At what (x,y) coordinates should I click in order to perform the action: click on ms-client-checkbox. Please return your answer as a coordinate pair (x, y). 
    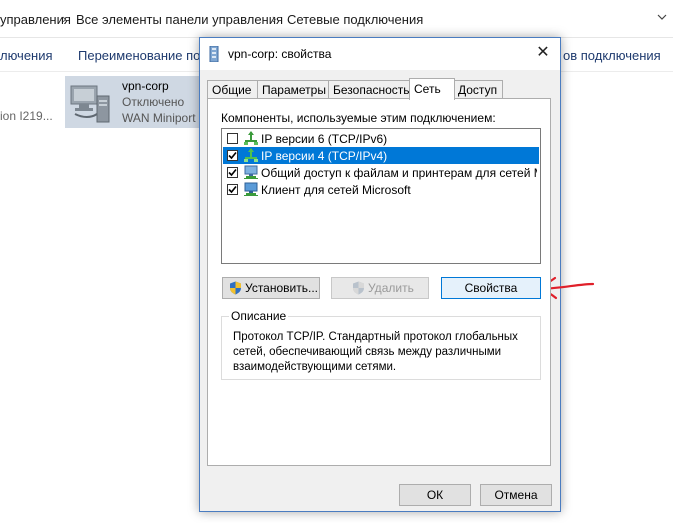
    Looking at the image, I should click on (232, 189).